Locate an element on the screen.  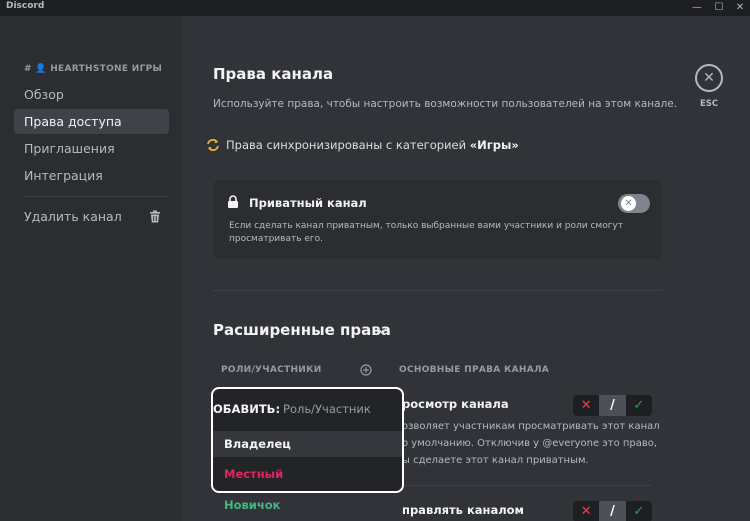
close-icon: ✕ is located at coordinates (709, 78).